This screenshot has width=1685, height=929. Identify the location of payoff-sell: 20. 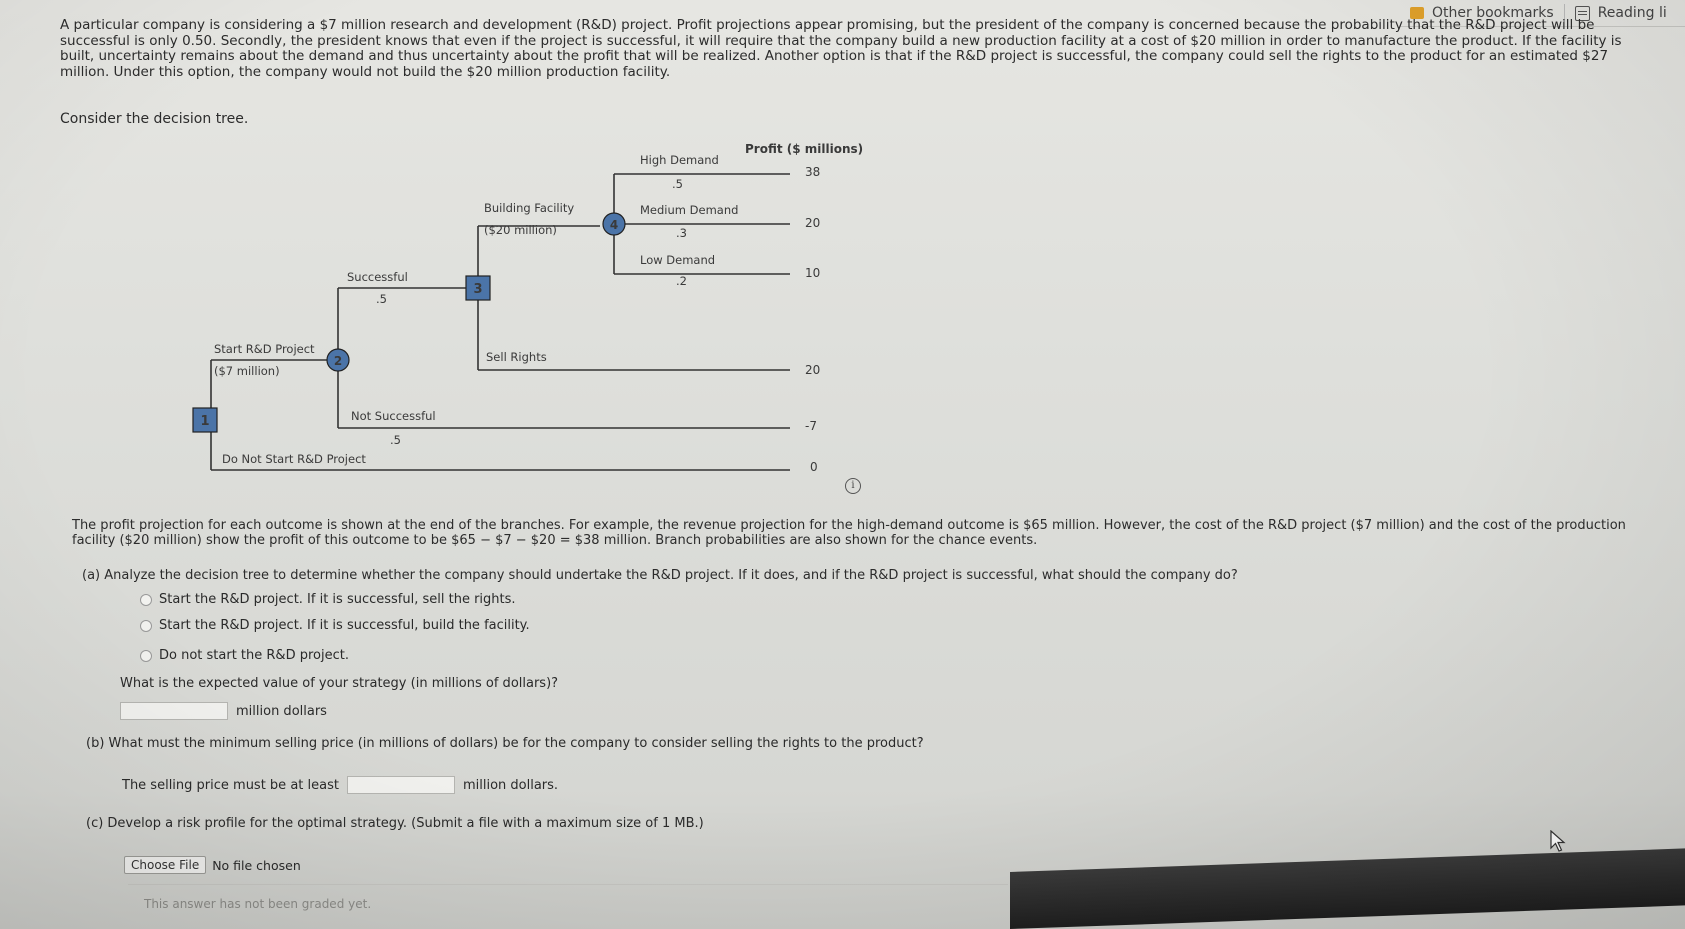
(812, 370).